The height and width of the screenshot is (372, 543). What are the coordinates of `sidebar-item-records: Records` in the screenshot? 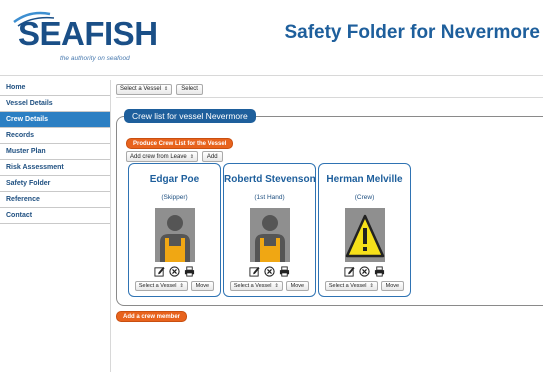 It's located at (55, 136).